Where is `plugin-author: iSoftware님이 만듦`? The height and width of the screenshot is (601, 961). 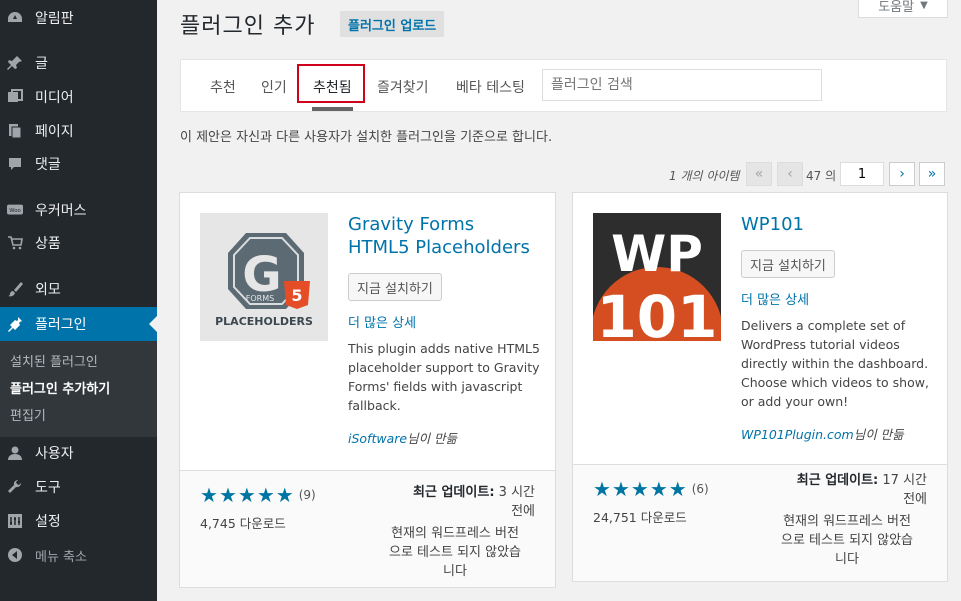 plugin-author: iSoftware님이 만듦 is located at coordinates (402, 437).